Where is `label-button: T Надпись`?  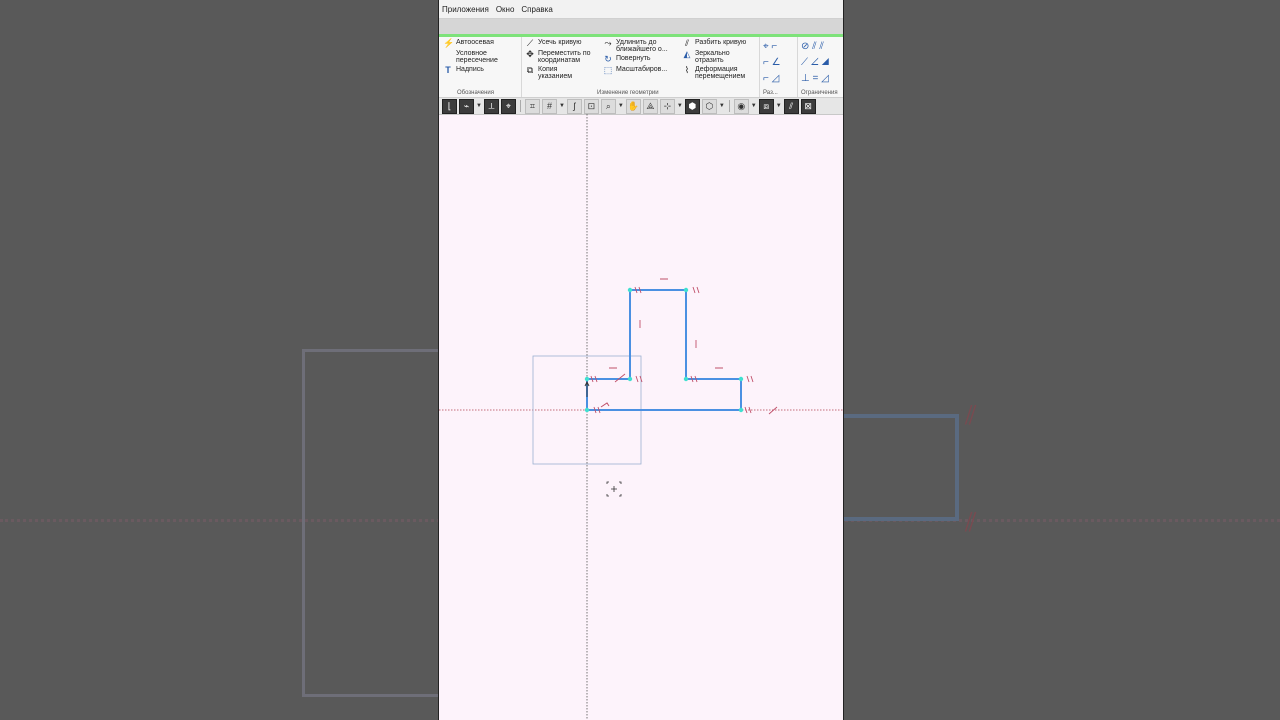 label-button: T Надпись is located at coordinates (481, 70).